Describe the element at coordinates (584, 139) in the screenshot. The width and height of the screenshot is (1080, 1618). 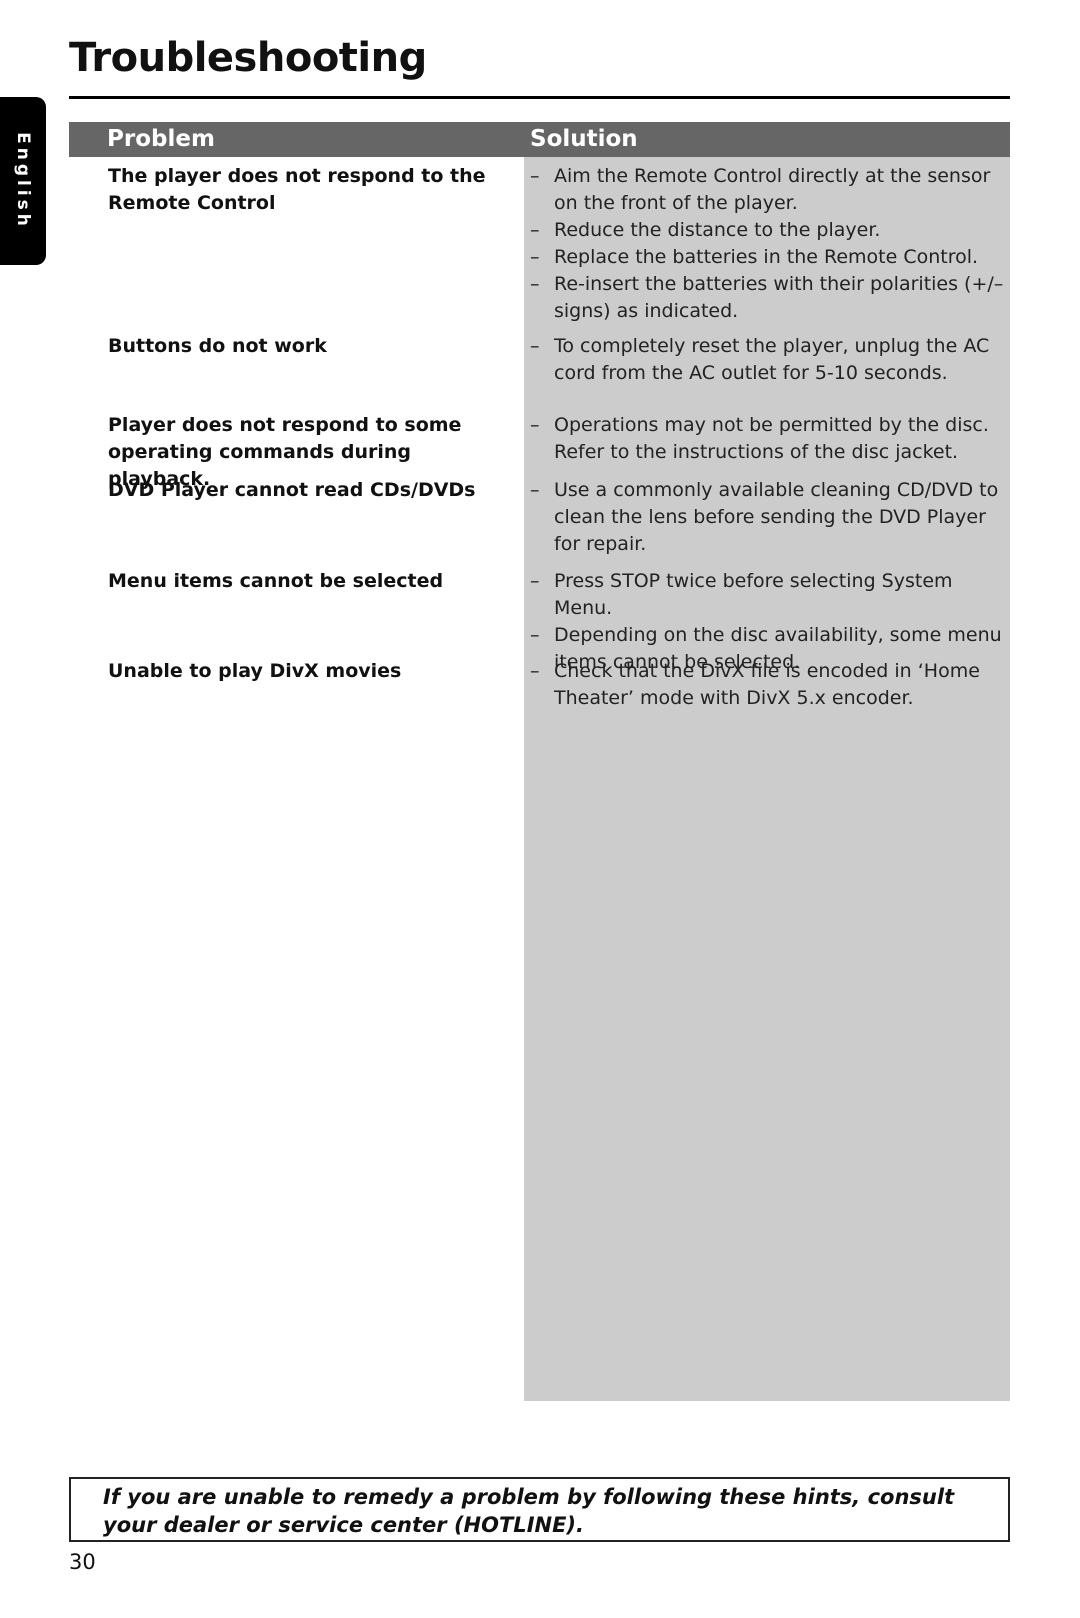
I see `solution-header: Solution` at that location.